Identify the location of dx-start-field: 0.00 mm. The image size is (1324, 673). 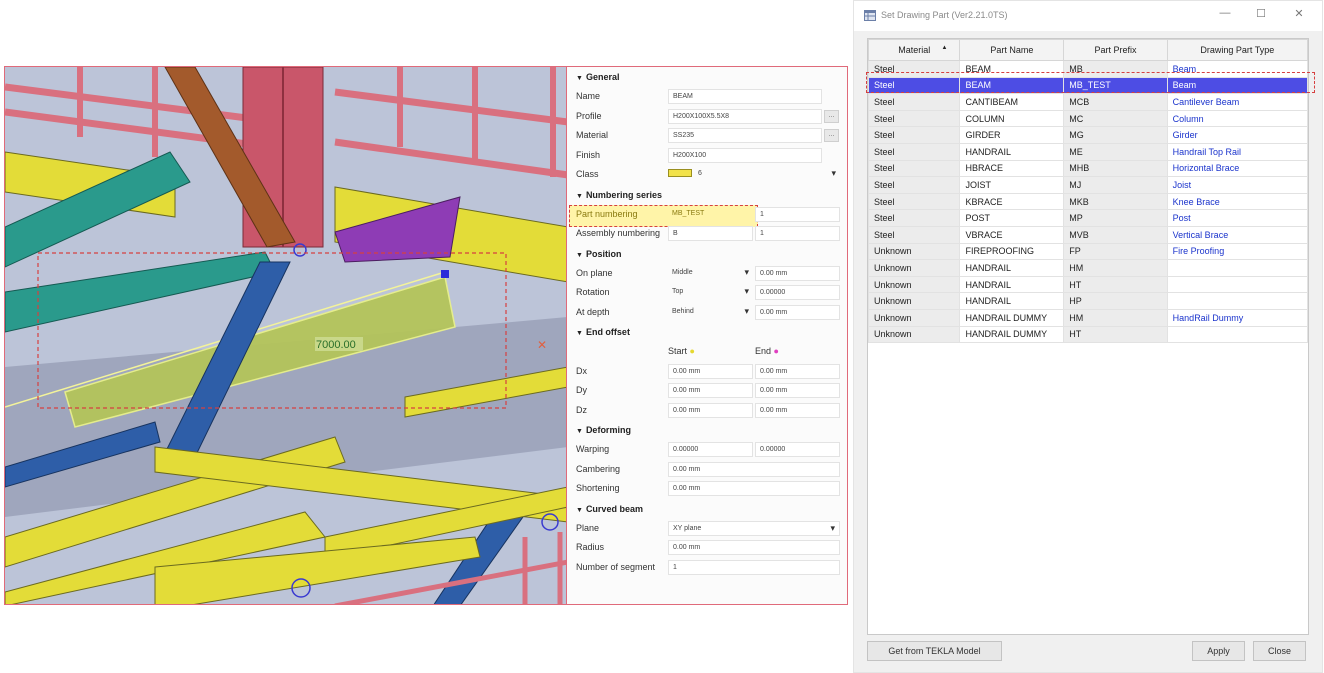
(710, 371).